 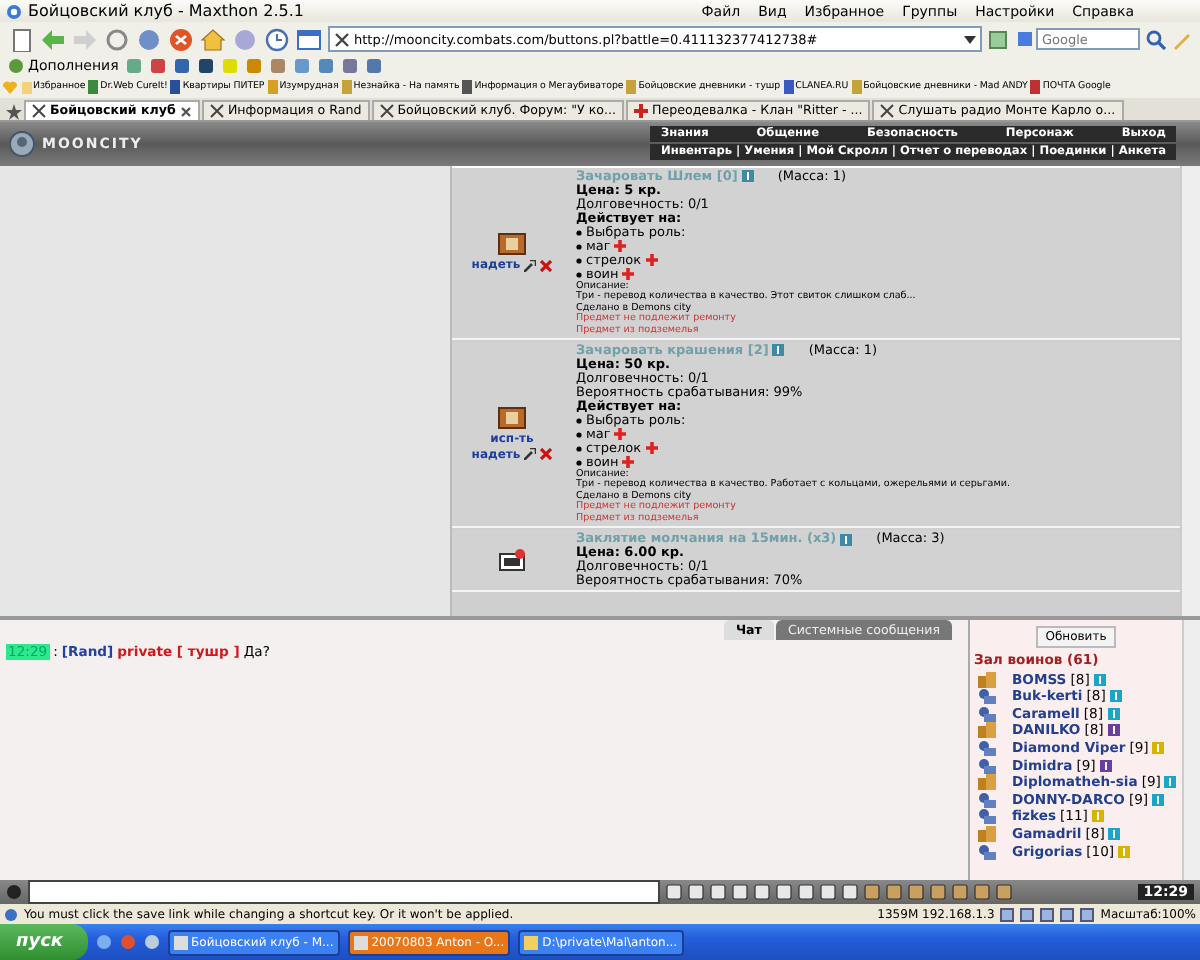 What do you see at coordinates (21, 39) in the screenshot?
I see `new-page-icon` at bounding box center [21, 39].